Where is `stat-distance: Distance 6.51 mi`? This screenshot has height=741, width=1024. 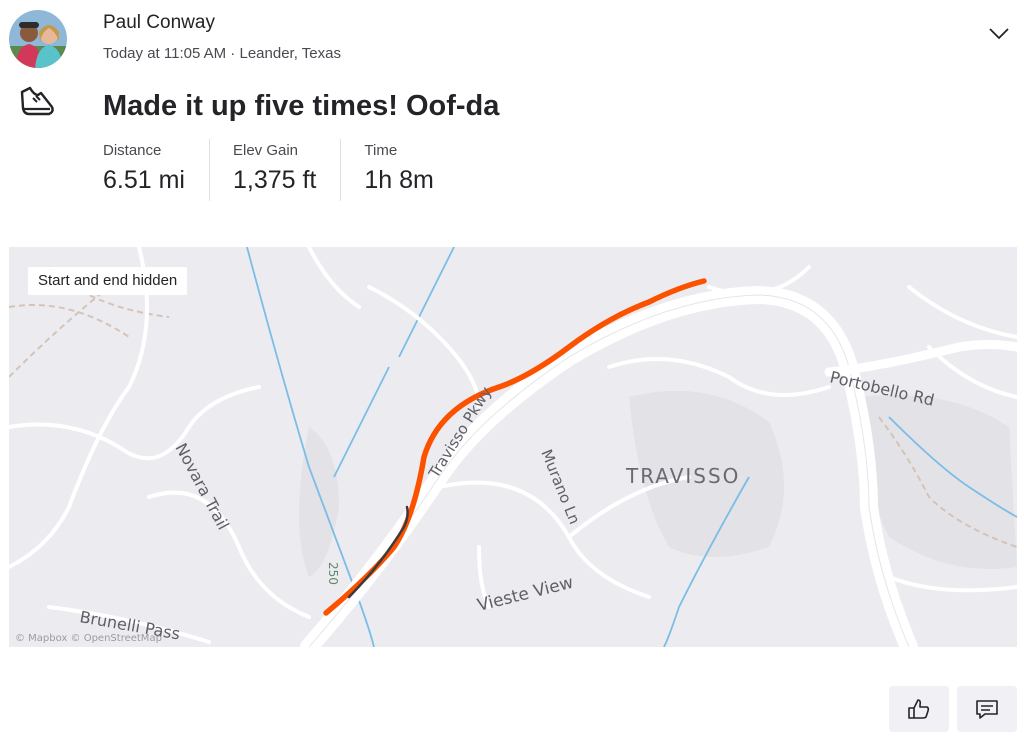 stat-distance: Distance 6.51 mi is located at coordinates (156, 170).